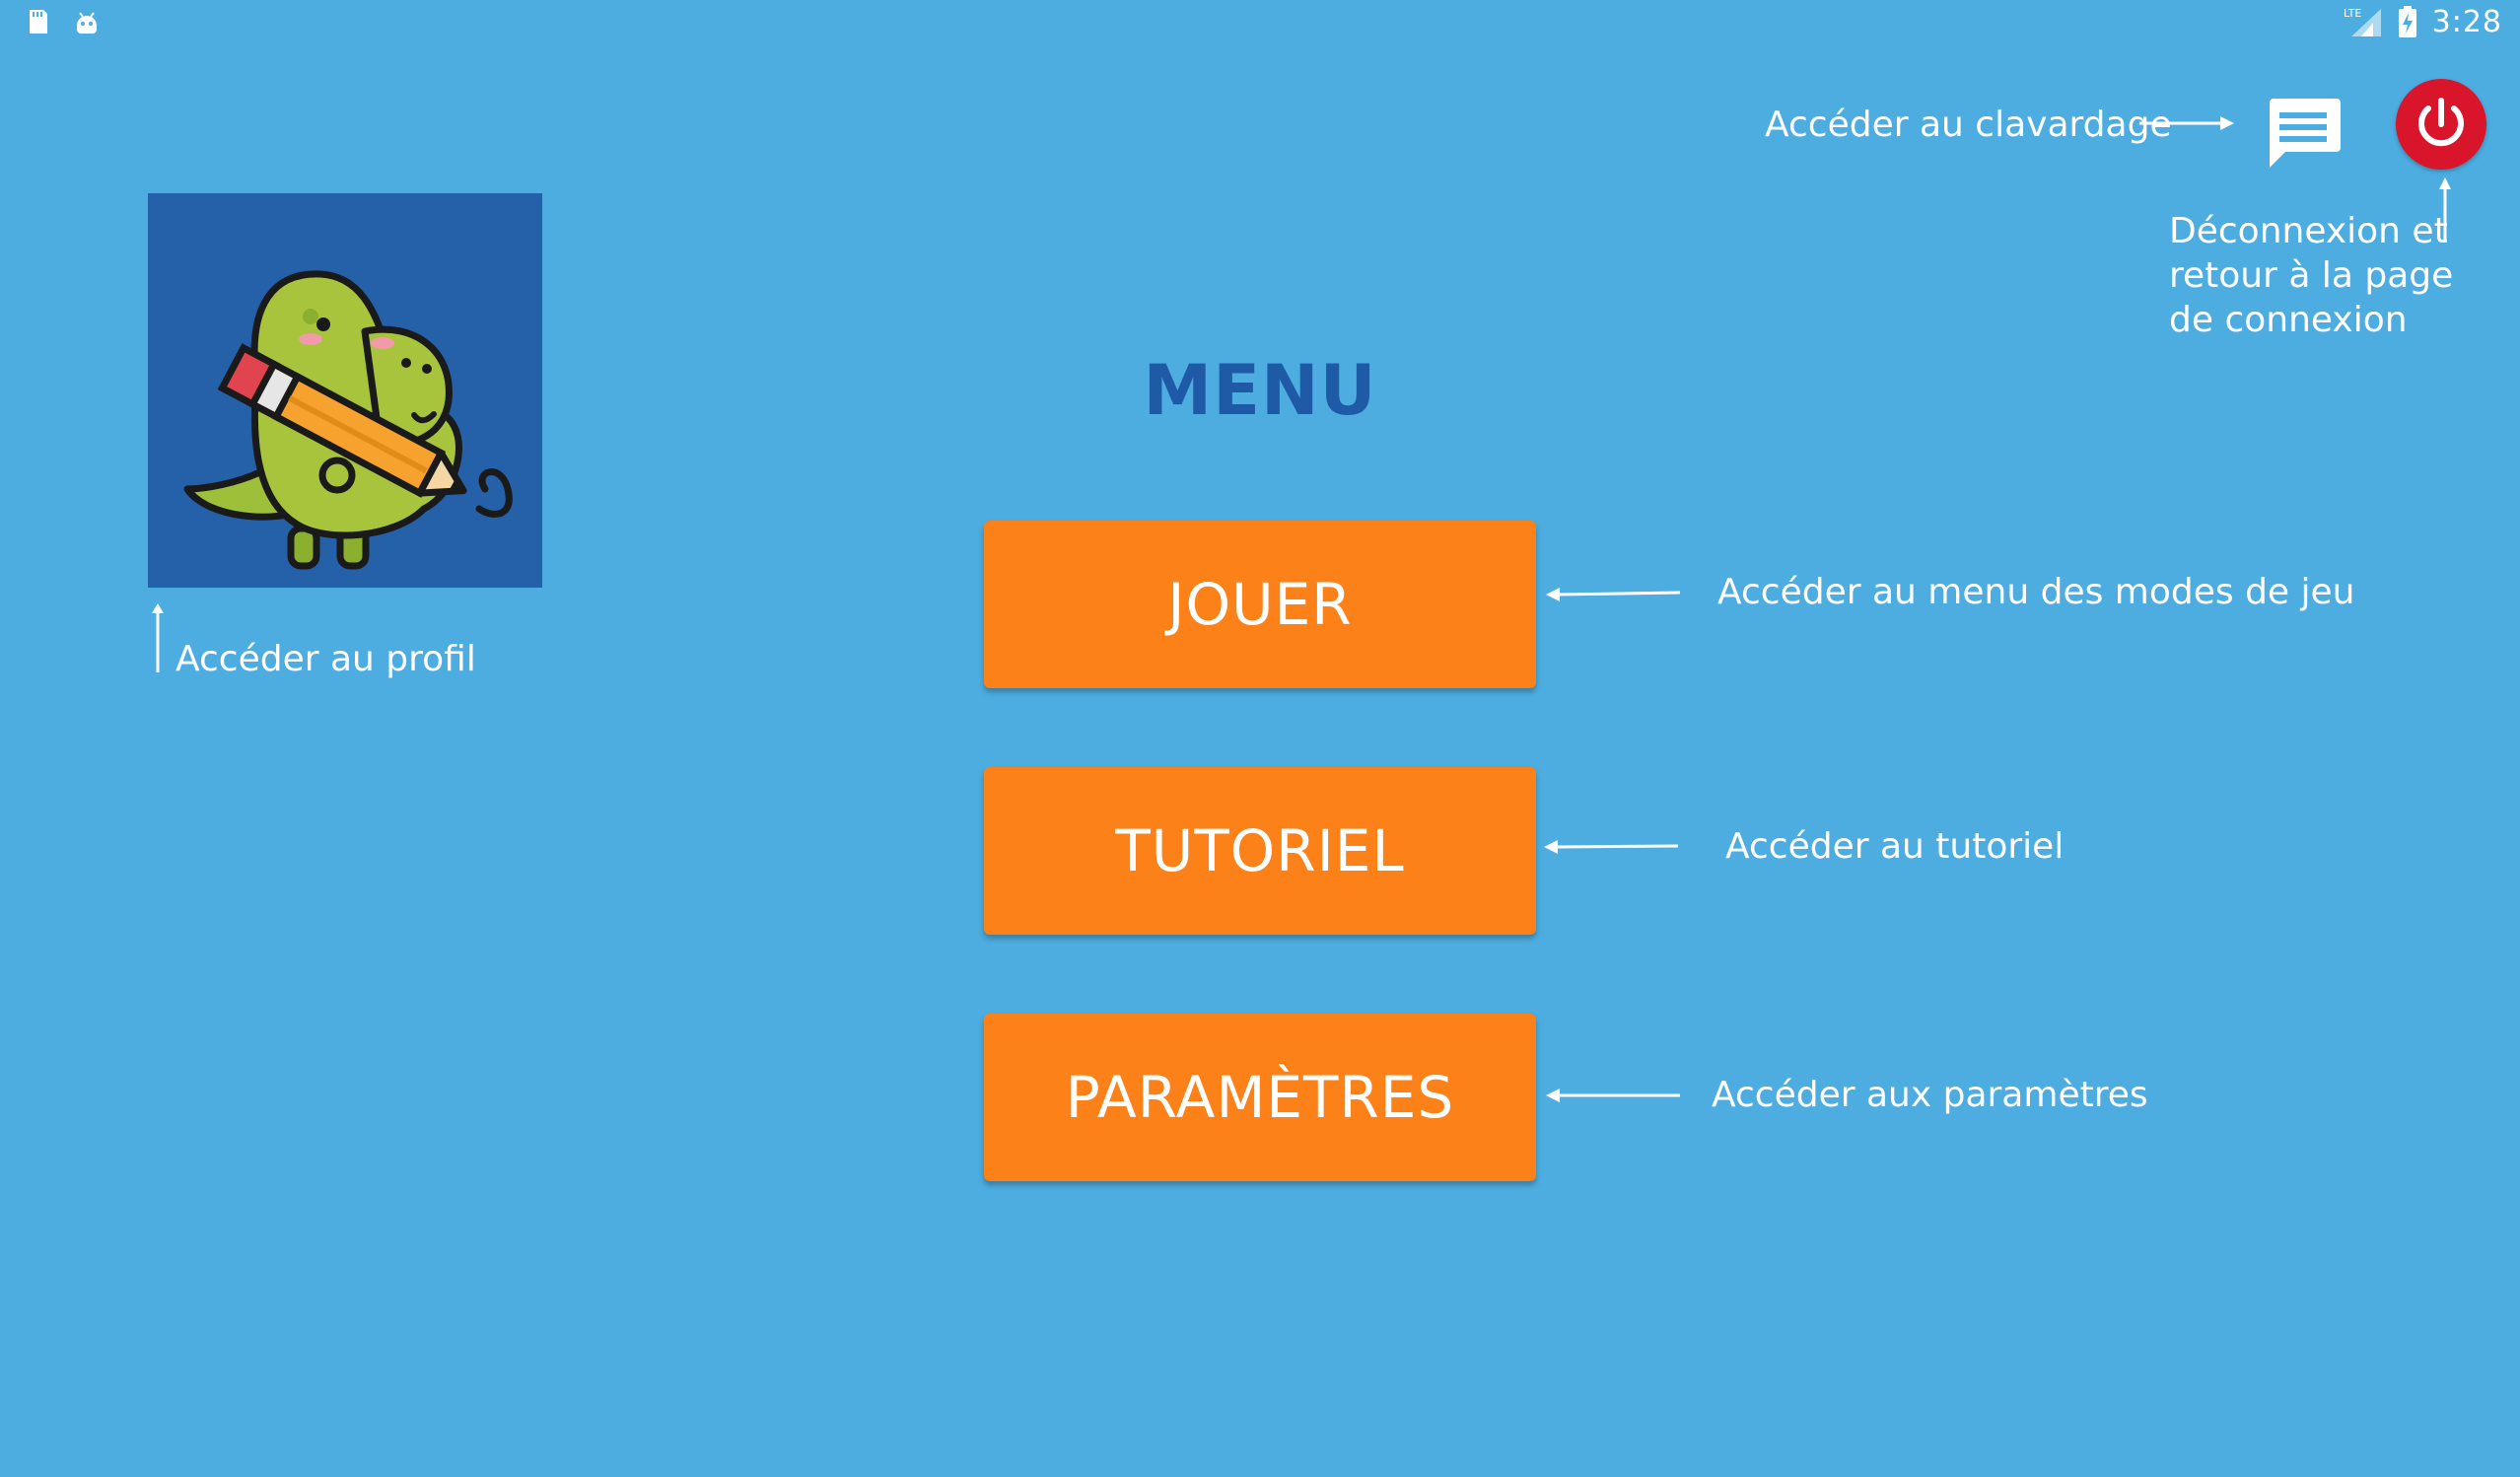 The height and width of the screenshot is (1477, 2520). What do you see at coordinates (1260, 1097) in the screenshot?
I see `settings-button: PARAMÈTRES` at bounding box center [1260, 1097].